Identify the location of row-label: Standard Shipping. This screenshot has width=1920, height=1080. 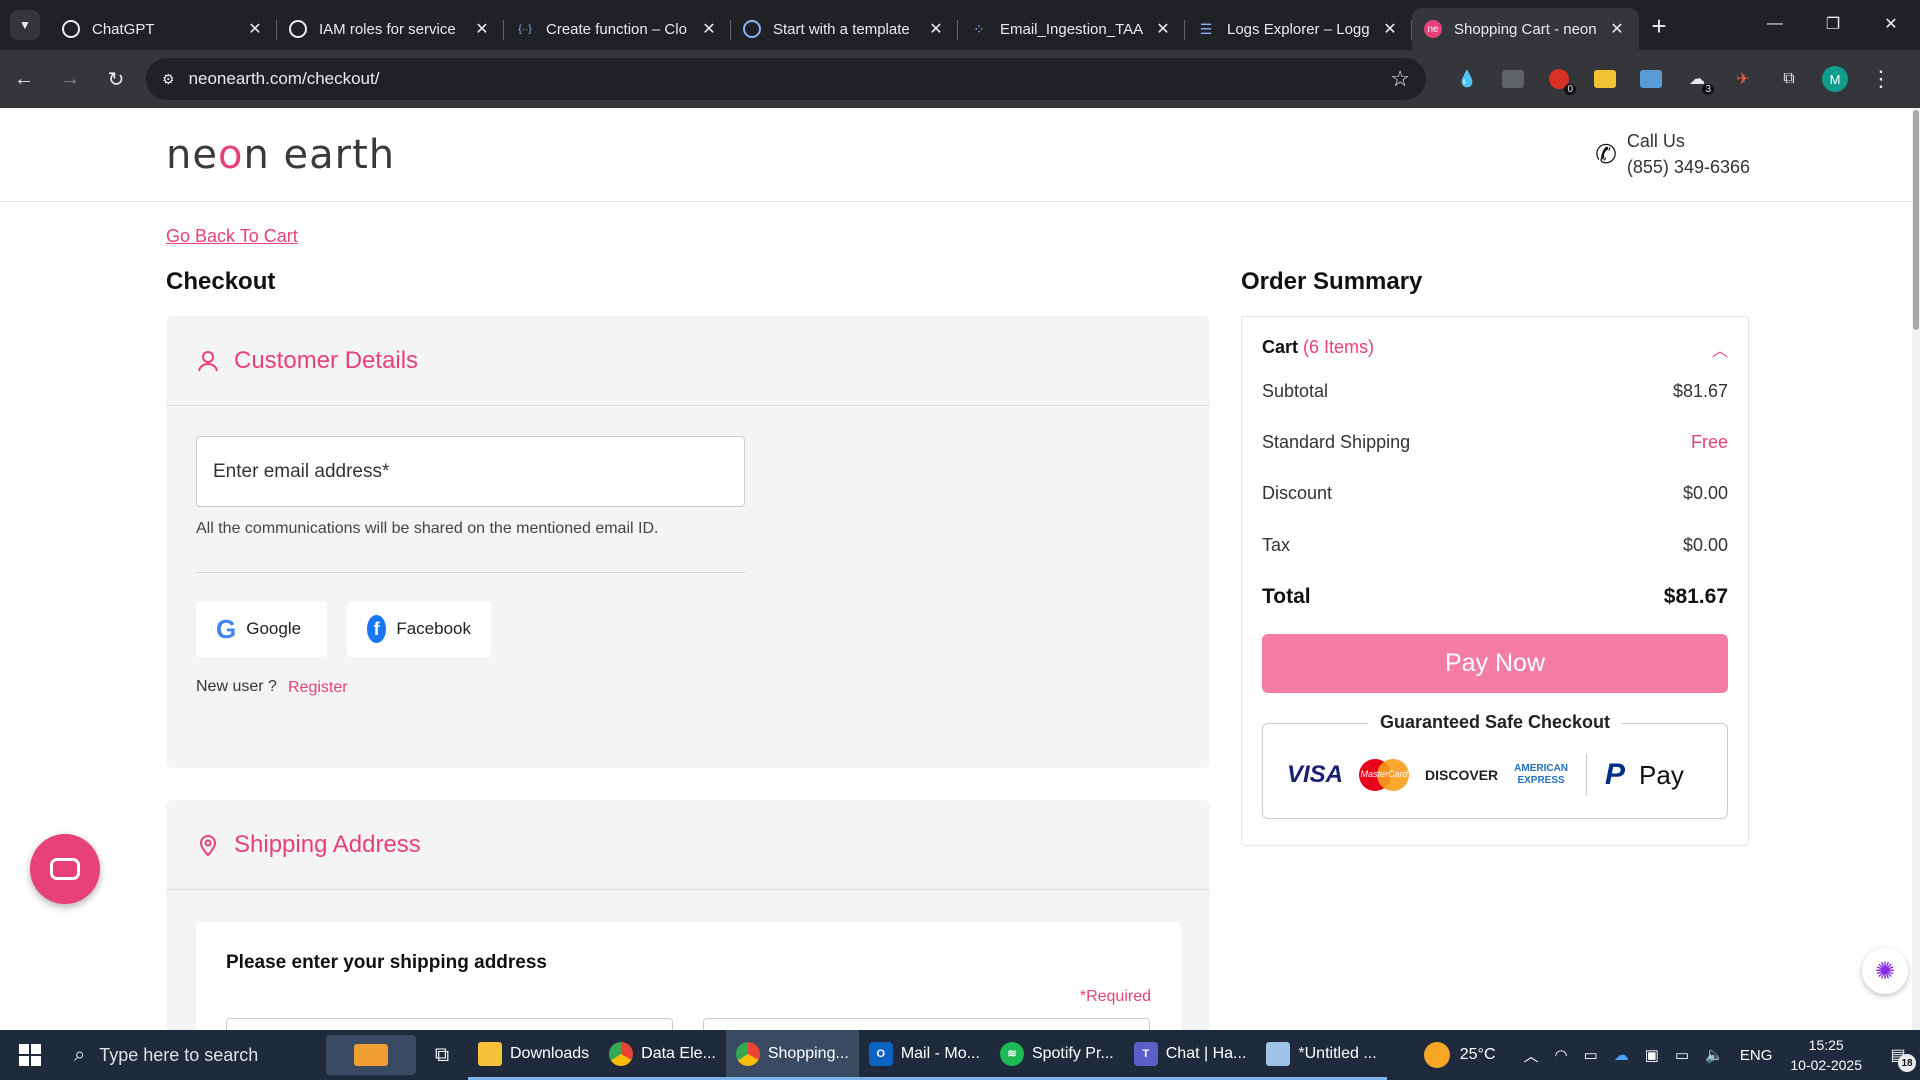
(1336, 442).